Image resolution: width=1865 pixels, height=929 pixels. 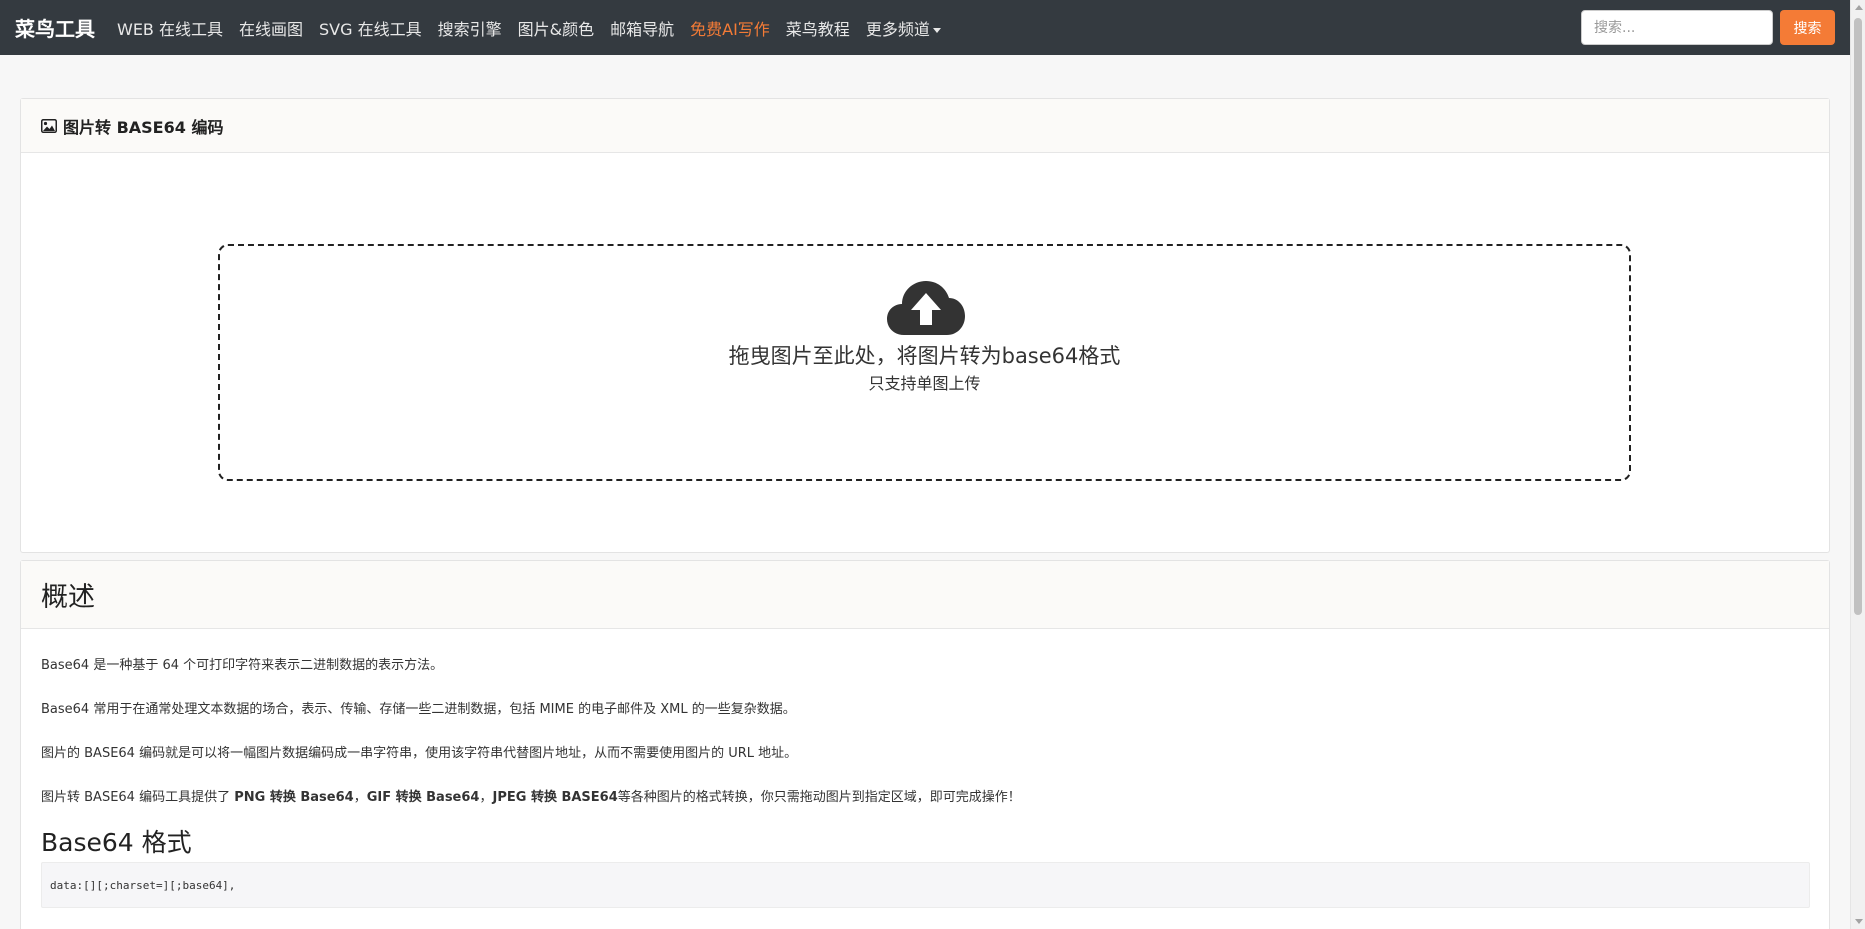 What do you see at coordinates (818, 28) in the screenshot?
I see `nav-item-runoob-tutorial: 菜鸟教程` at bounding box center [818, 28].